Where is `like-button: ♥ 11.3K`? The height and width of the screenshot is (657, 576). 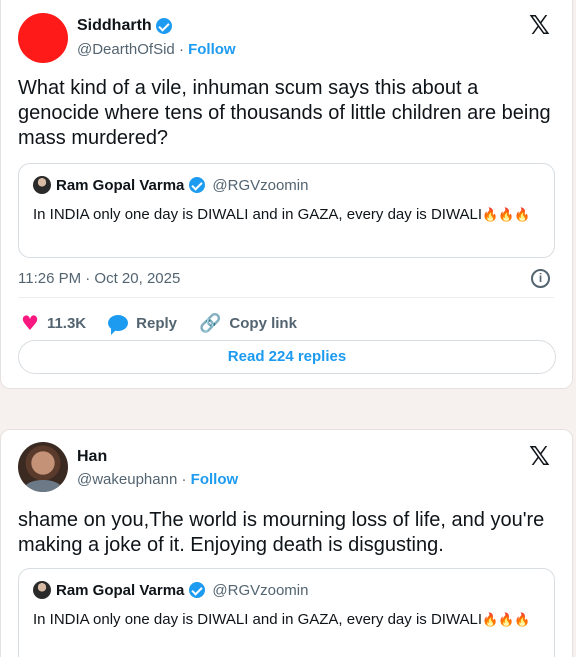 like-button: ♥ 11.3K is located at coordinates (53, 323).